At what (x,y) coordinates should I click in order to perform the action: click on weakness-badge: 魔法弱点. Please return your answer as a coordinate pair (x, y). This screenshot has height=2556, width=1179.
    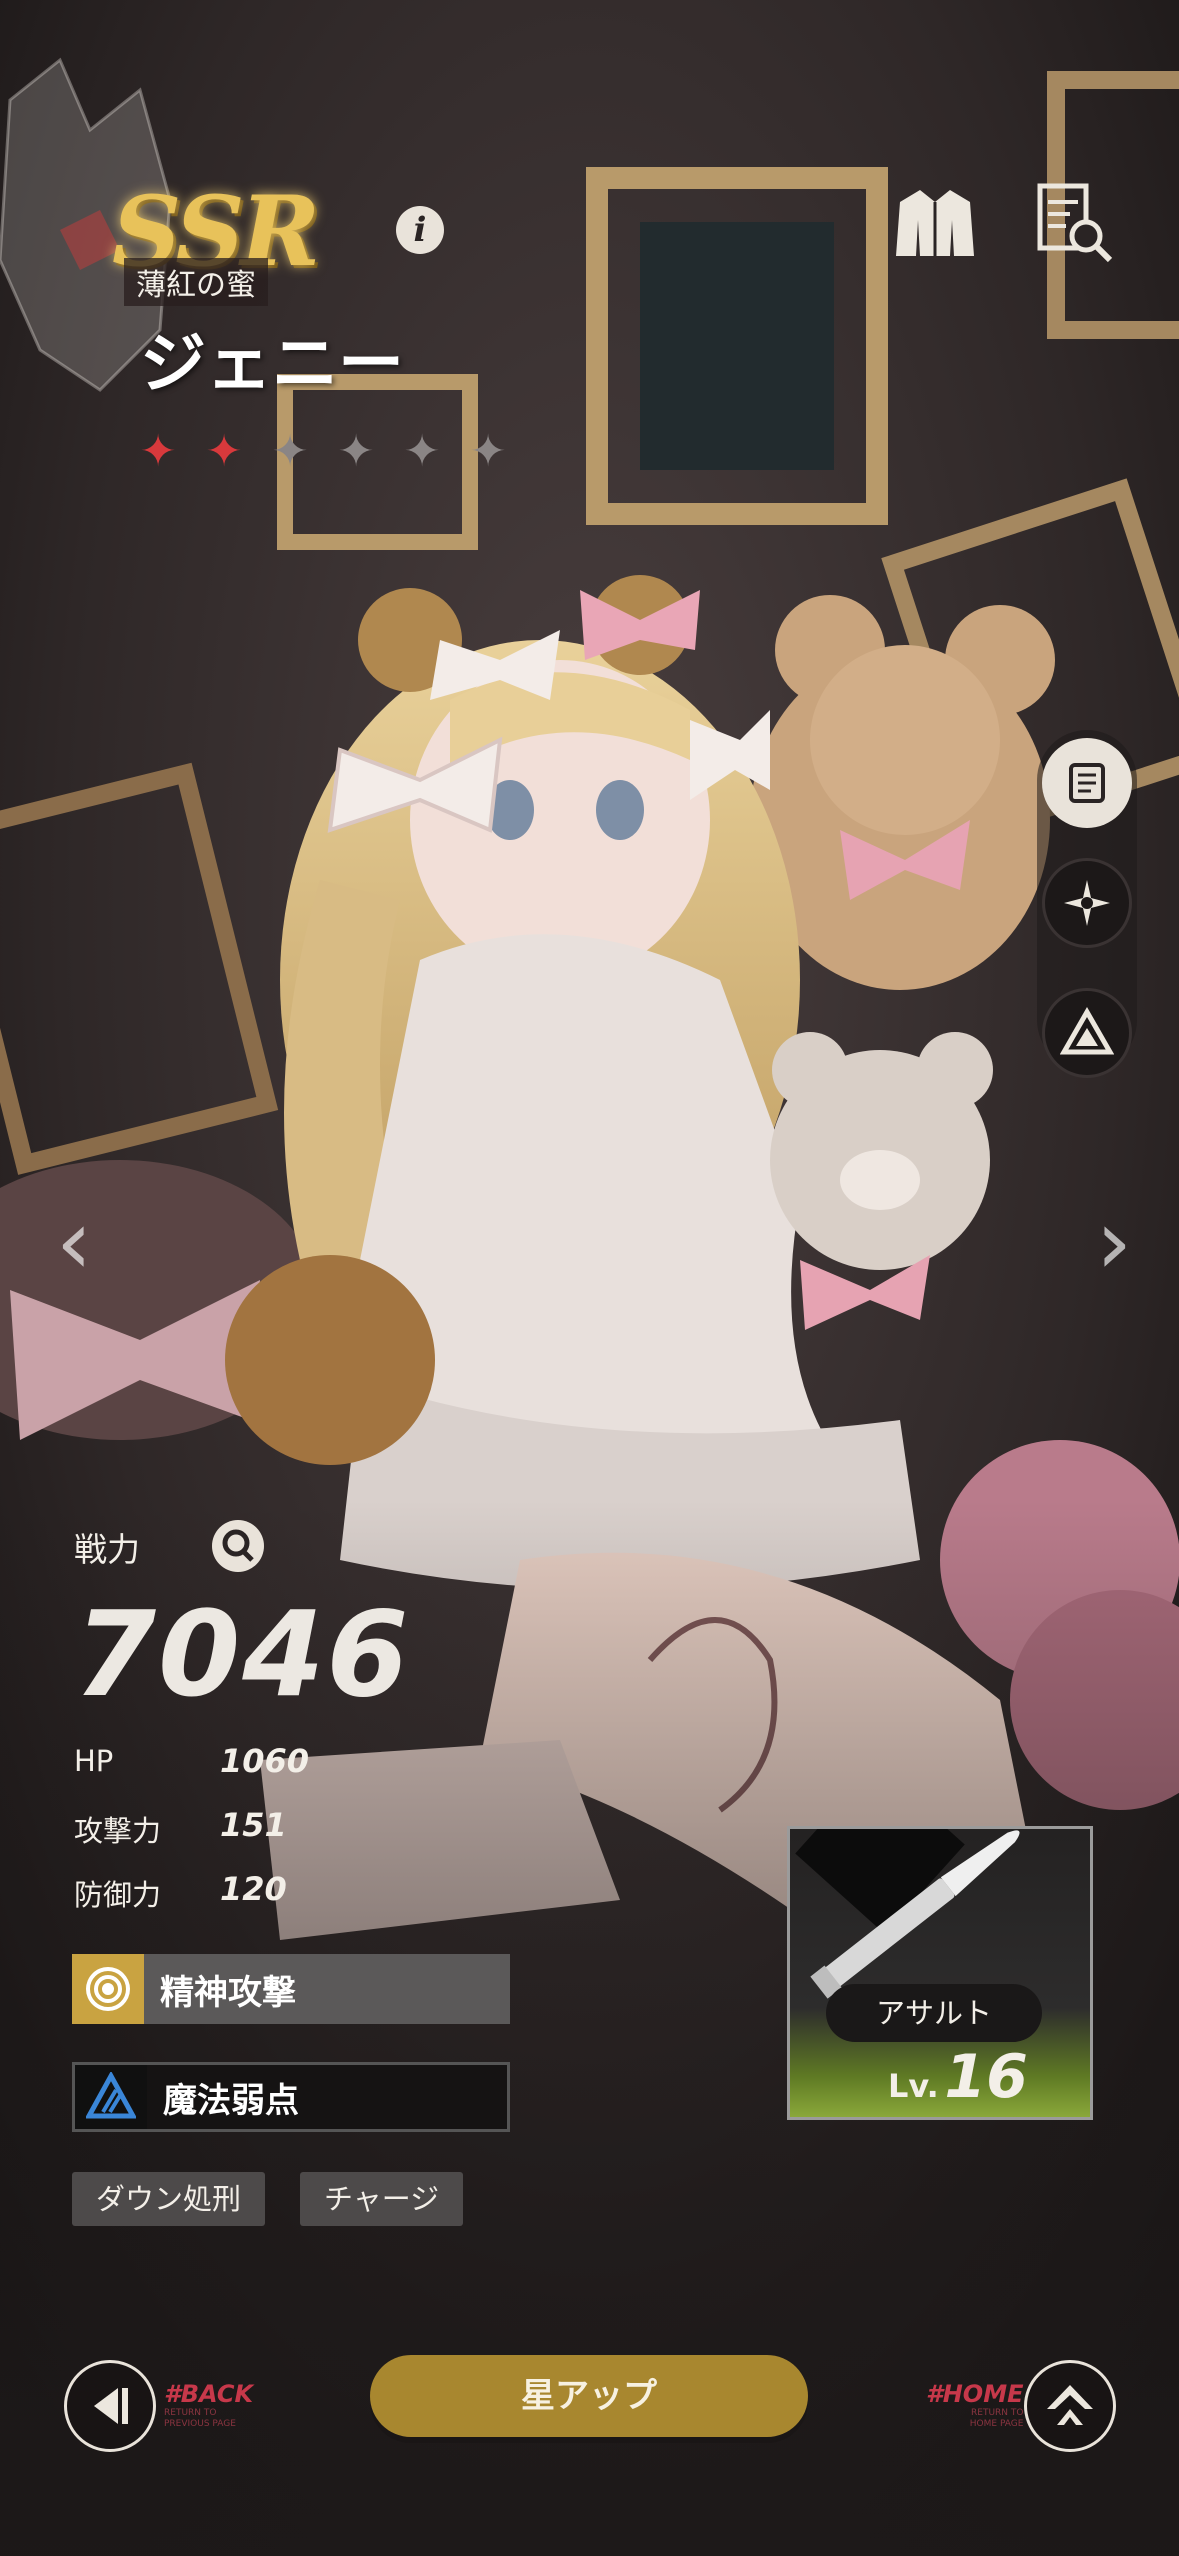
    Looking at the image, I should click on (291, 2097).